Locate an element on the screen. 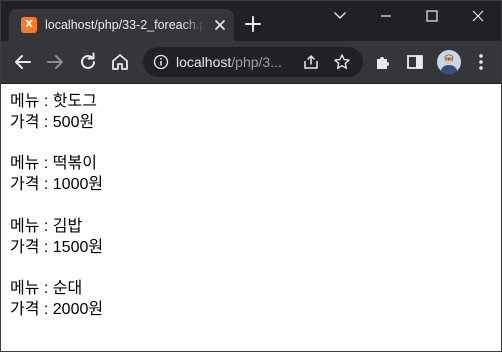  maximize-icon is located at coordinates (432, 16).